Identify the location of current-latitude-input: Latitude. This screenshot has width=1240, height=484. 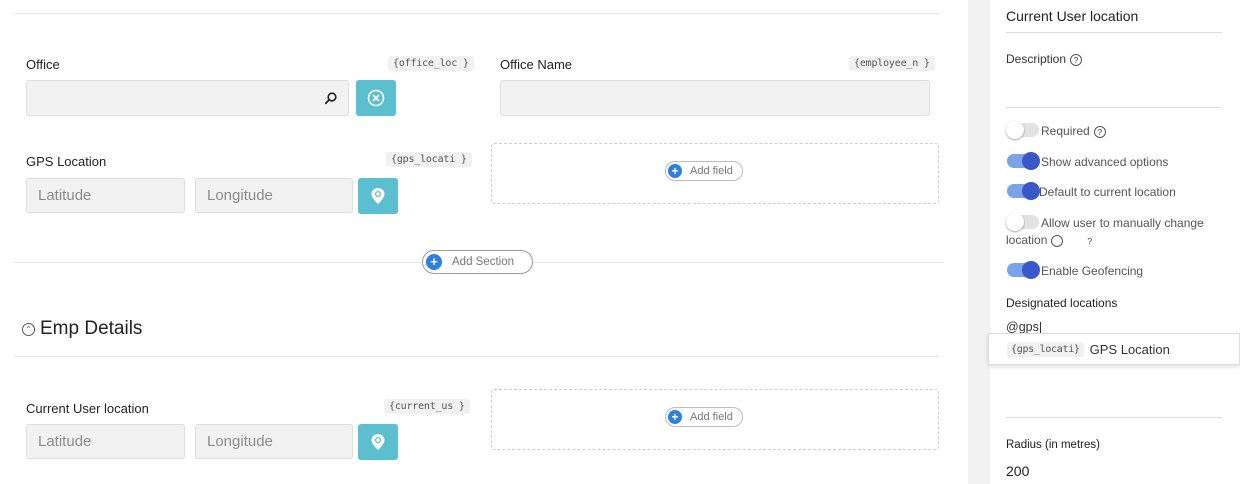
(105, 441).